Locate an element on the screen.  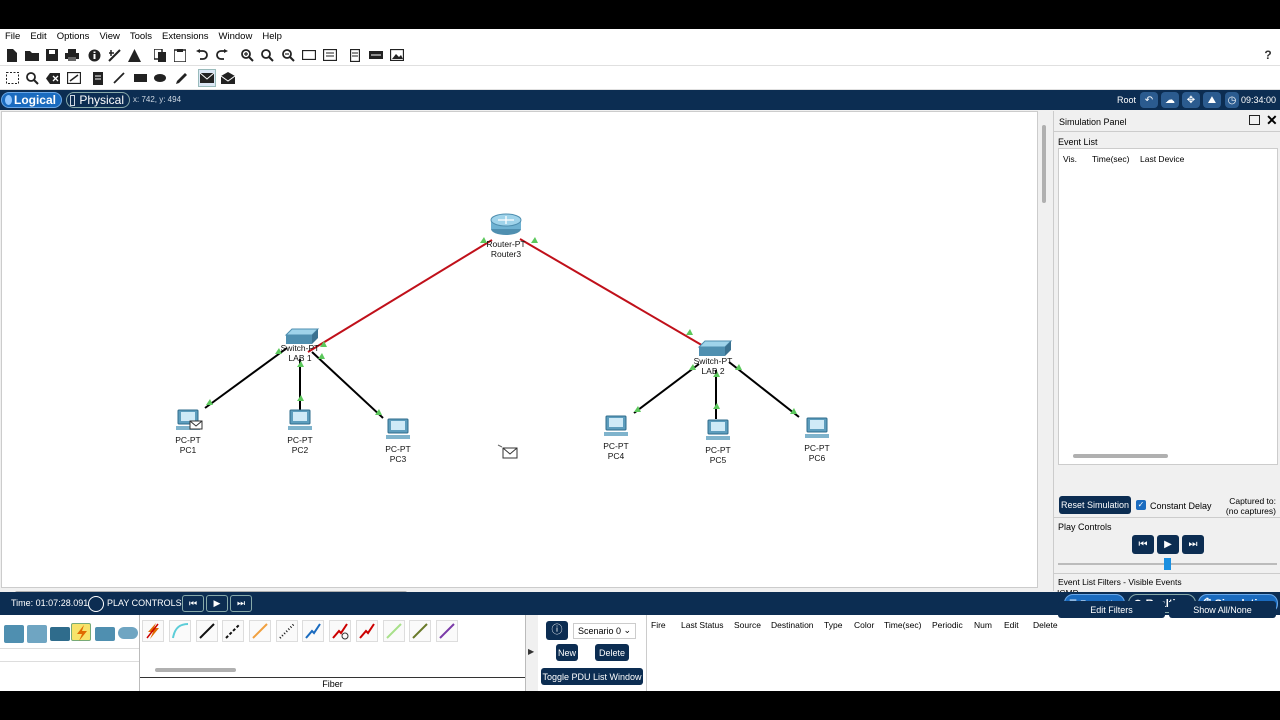
note-icon is located at coordinates (98, 78).